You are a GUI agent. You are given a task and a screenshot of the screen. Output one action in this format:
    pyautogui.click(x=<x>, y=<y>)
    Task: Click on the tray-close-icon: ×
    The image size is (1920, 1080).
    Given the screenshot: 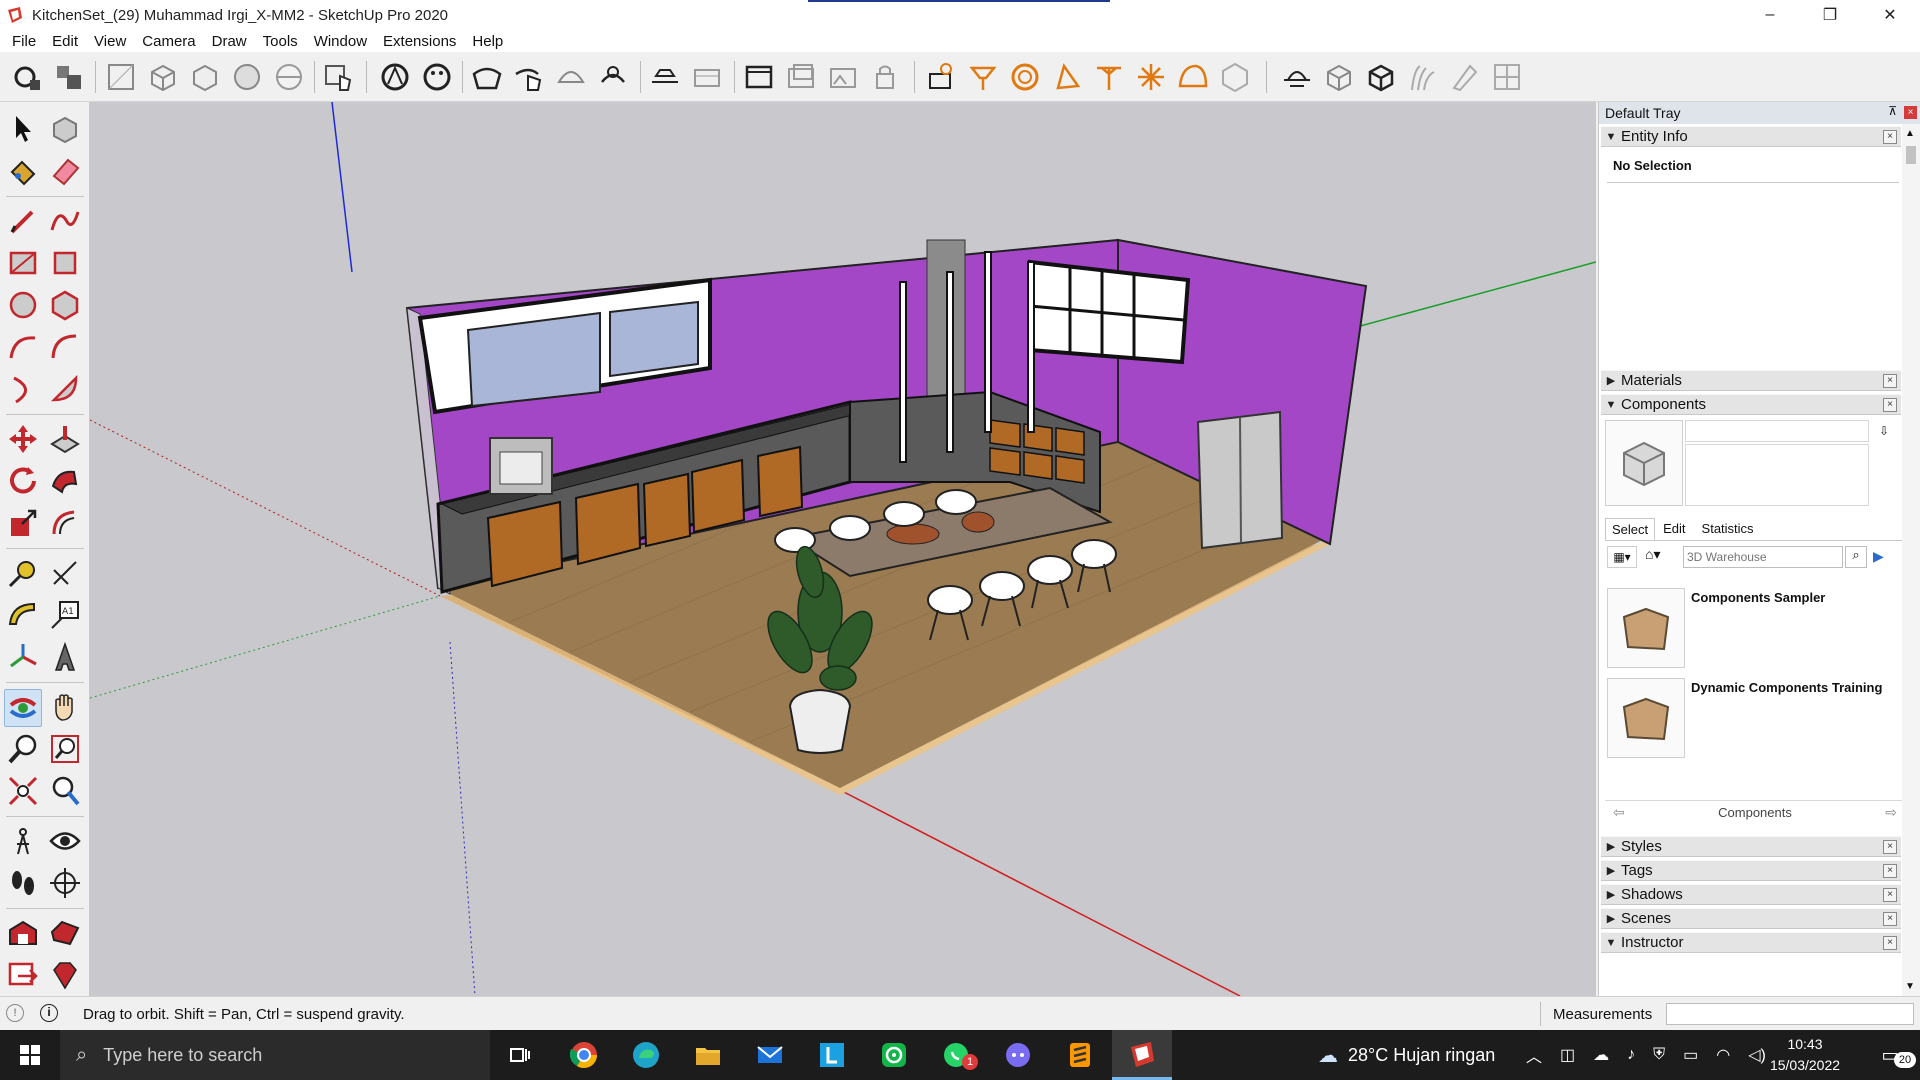 What is the action you would take?
    pyautogui.click(x=1910, y=112)
    